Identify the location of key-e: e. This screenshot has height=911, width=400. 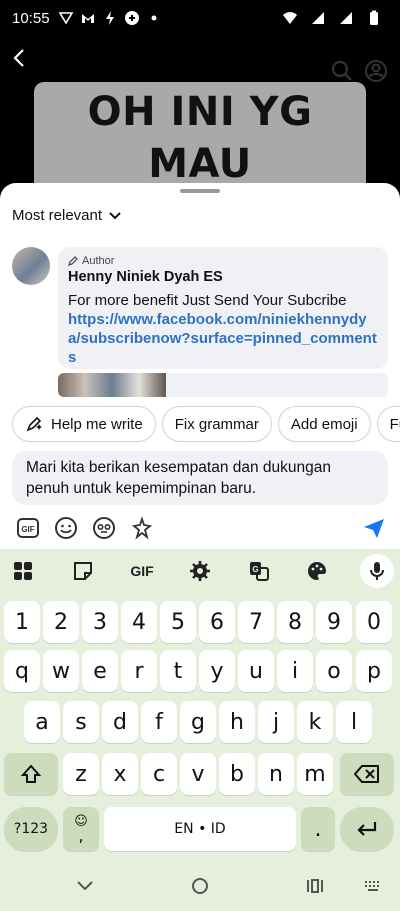
(100, 671).